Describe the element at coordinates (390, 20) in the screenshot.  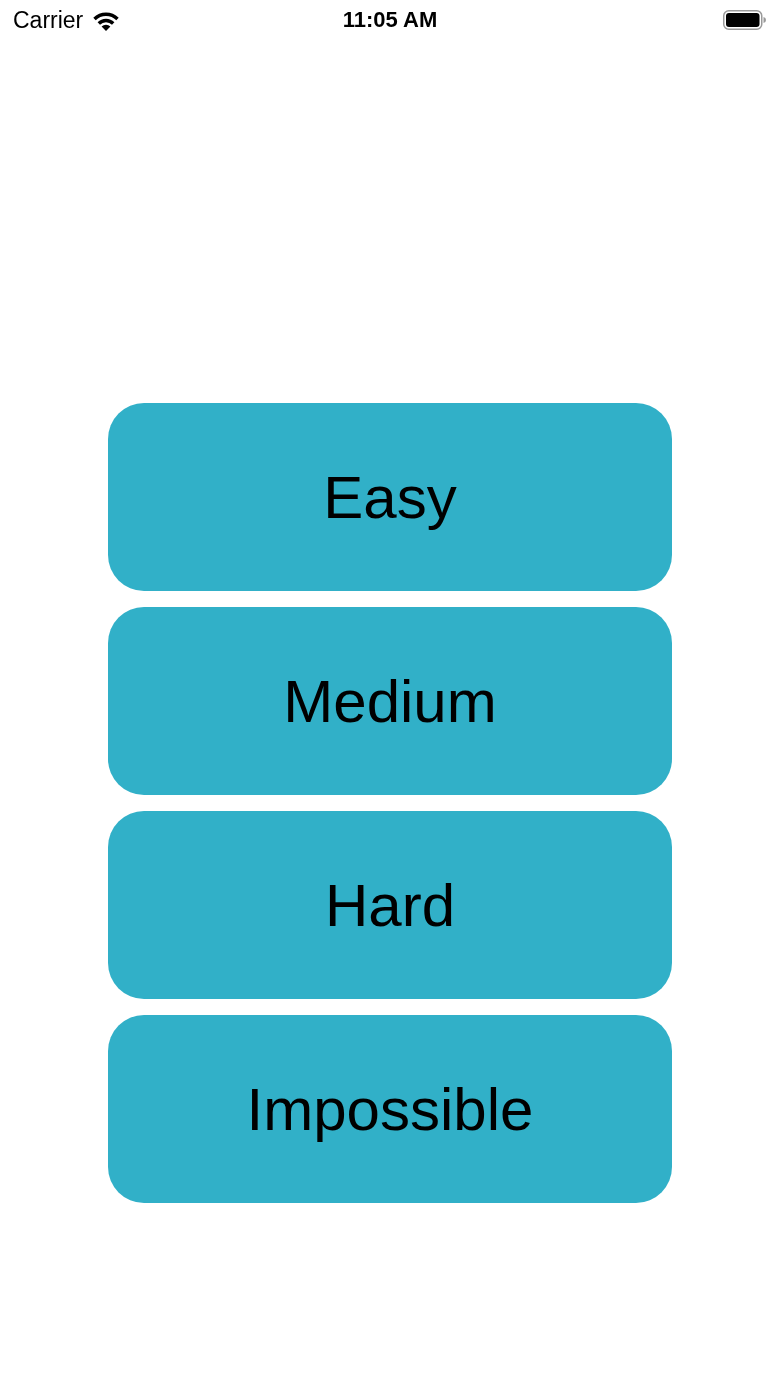
I see `clock-time: 11:05 AM` at that location.